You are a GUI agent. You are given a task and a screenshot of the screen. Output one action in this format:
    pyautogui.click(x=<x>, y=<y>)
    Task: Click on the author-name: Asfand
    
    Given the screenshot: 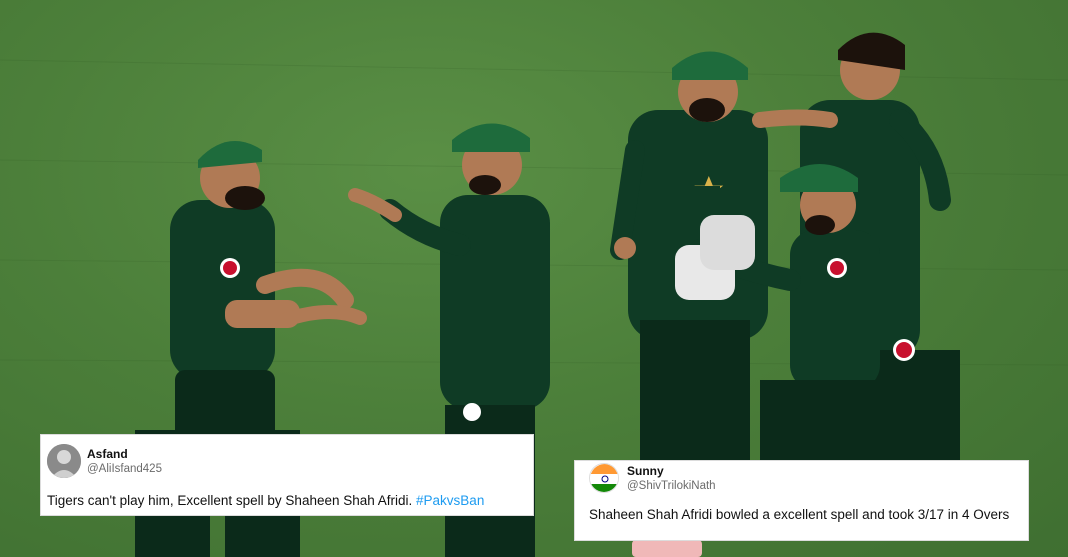 What is the action you would take?
    pyautogui.click(x=107, y=454)
    